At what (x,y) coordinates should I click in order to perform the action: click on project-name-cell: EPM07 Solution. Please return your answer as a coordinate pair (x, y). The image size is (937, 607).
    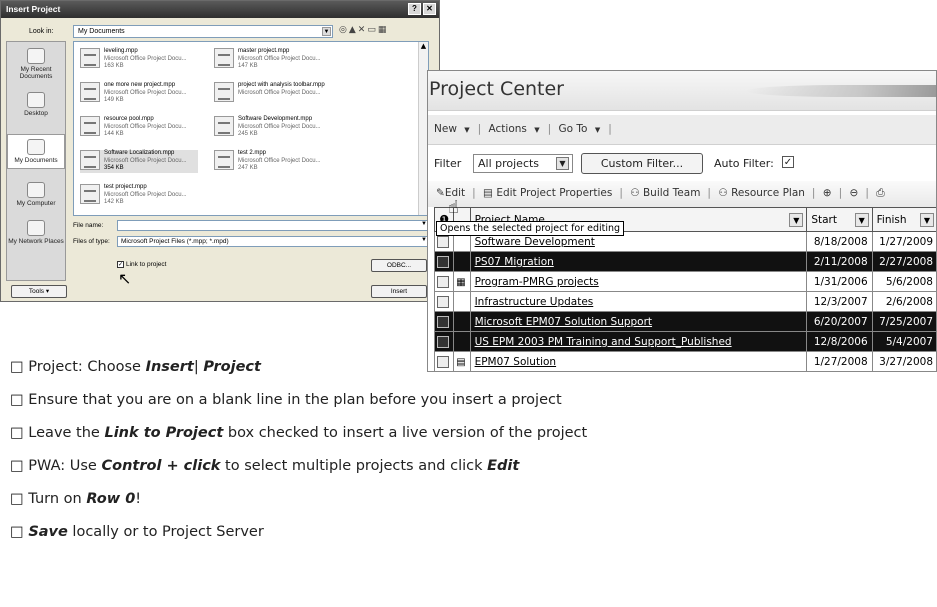
    Looking at the image, I should click on (638, 361).